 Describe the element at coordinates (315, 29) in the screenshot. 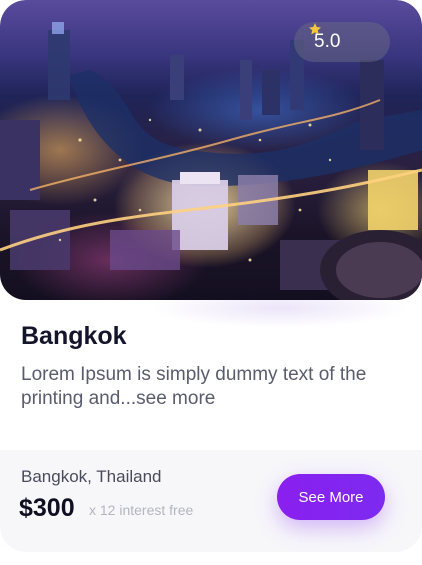

I see `star-icon` at that location.